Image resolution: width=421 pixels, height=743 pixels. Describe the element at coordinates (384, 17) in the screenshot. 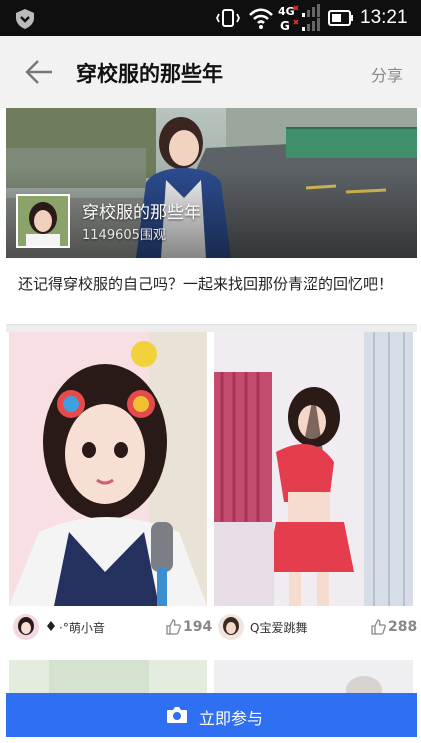

I see `clock-time: 13:21` at that location.